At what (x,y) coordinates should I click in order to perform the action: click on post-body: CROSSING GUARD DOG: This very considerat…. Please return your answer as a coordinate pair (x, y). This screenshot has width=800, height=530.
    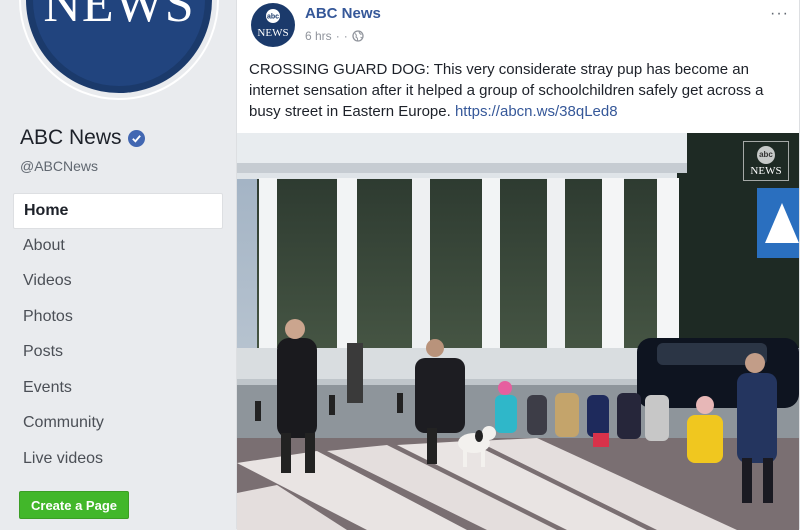
    Looking at the image, I should click on (519, 90).